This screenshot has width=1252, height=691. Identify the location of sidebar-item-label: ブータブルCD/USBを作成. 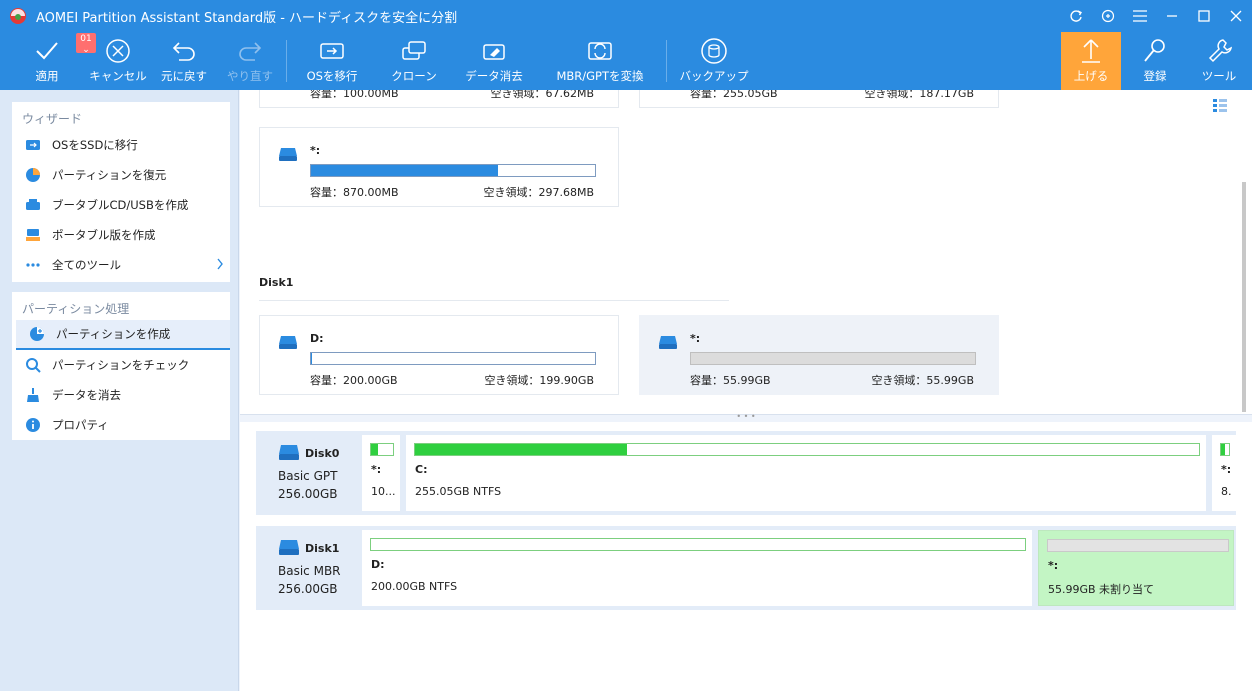
(120, 205).